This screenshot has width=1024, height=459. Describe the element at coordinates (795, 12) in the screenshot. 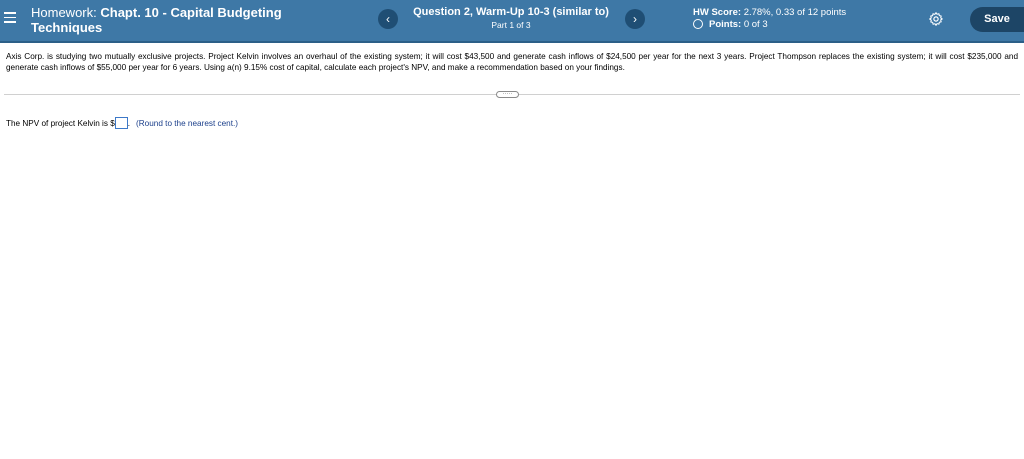

I see `hw-score-value: 2.78%, 0.33 of 12 points` at that location.